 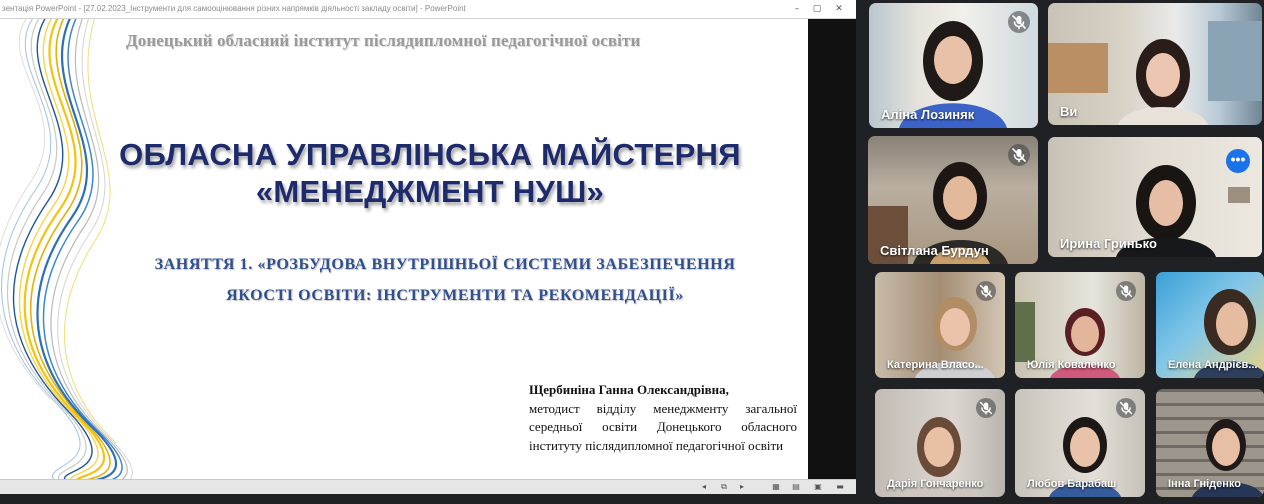 I want to click on participant-name: Аліна Лозиняк, so click(x=928, y=114).